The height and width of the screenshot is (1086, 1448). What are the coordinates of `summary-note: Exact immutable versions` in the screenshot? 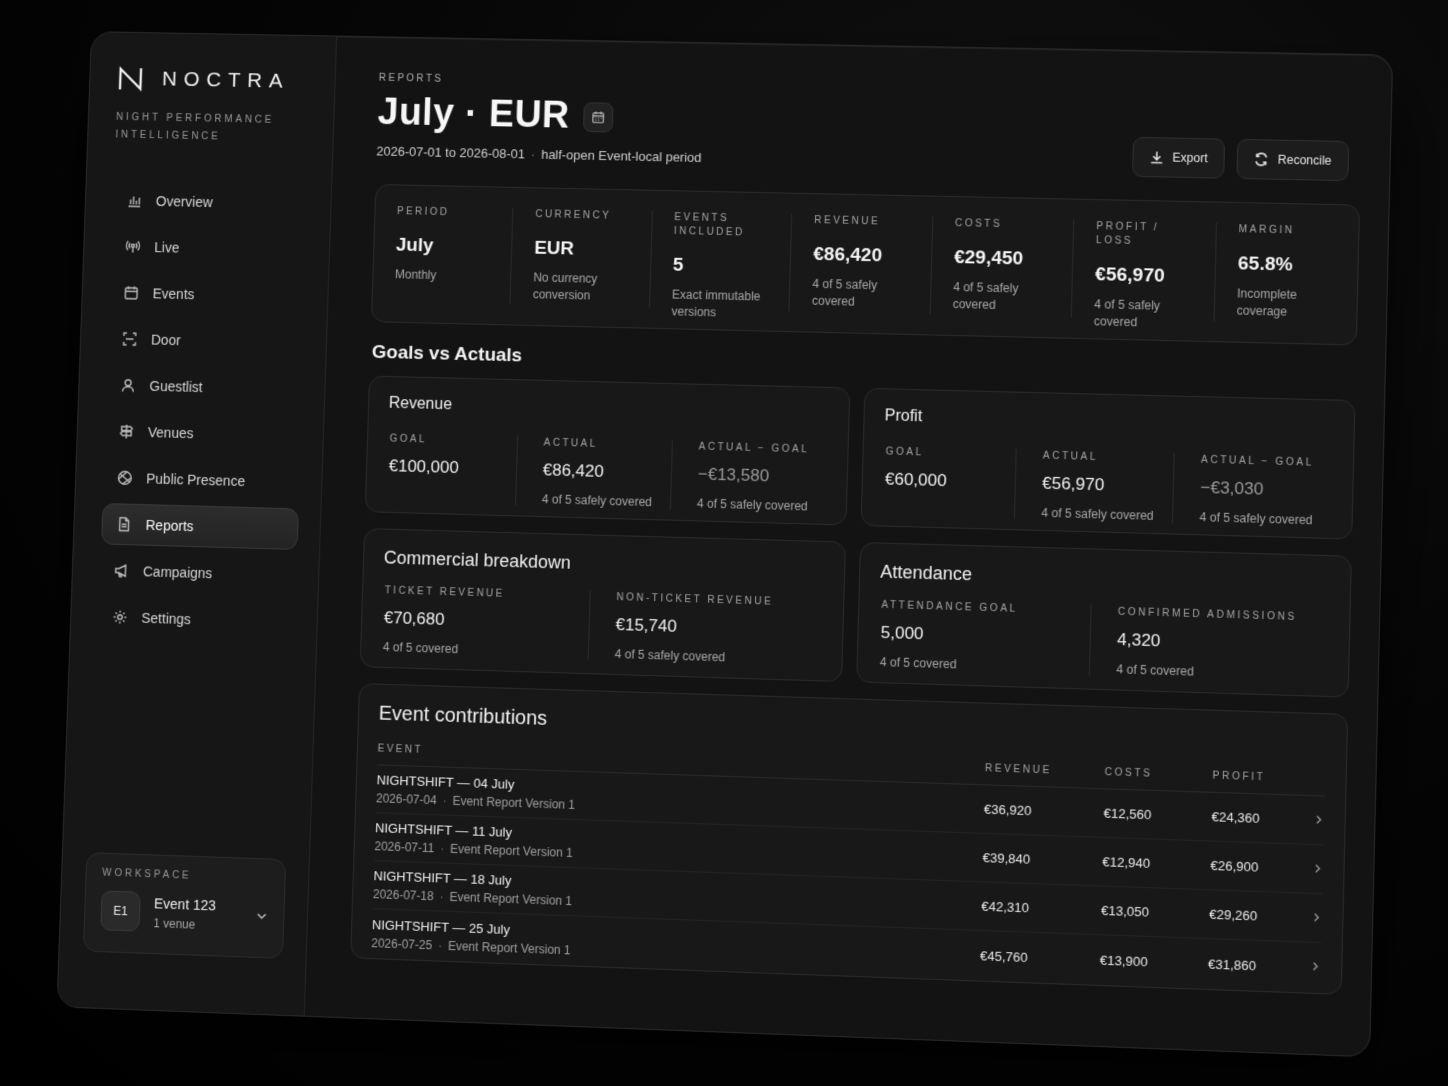 It's located at (716, 303).